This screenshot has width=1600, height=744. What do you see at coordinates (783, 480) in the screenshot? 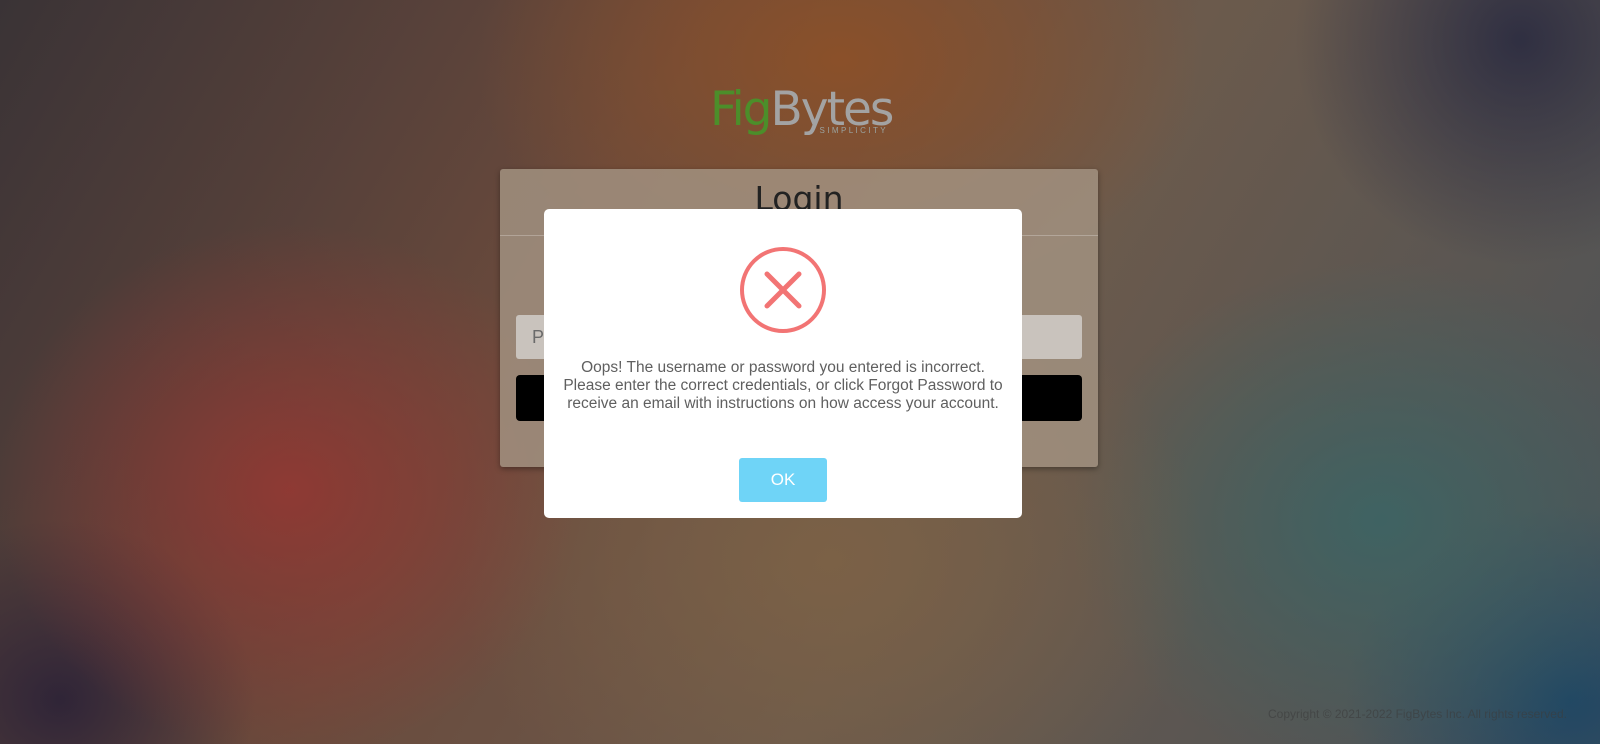
I see `ok-button: OK` at bounding box center [783, 480].